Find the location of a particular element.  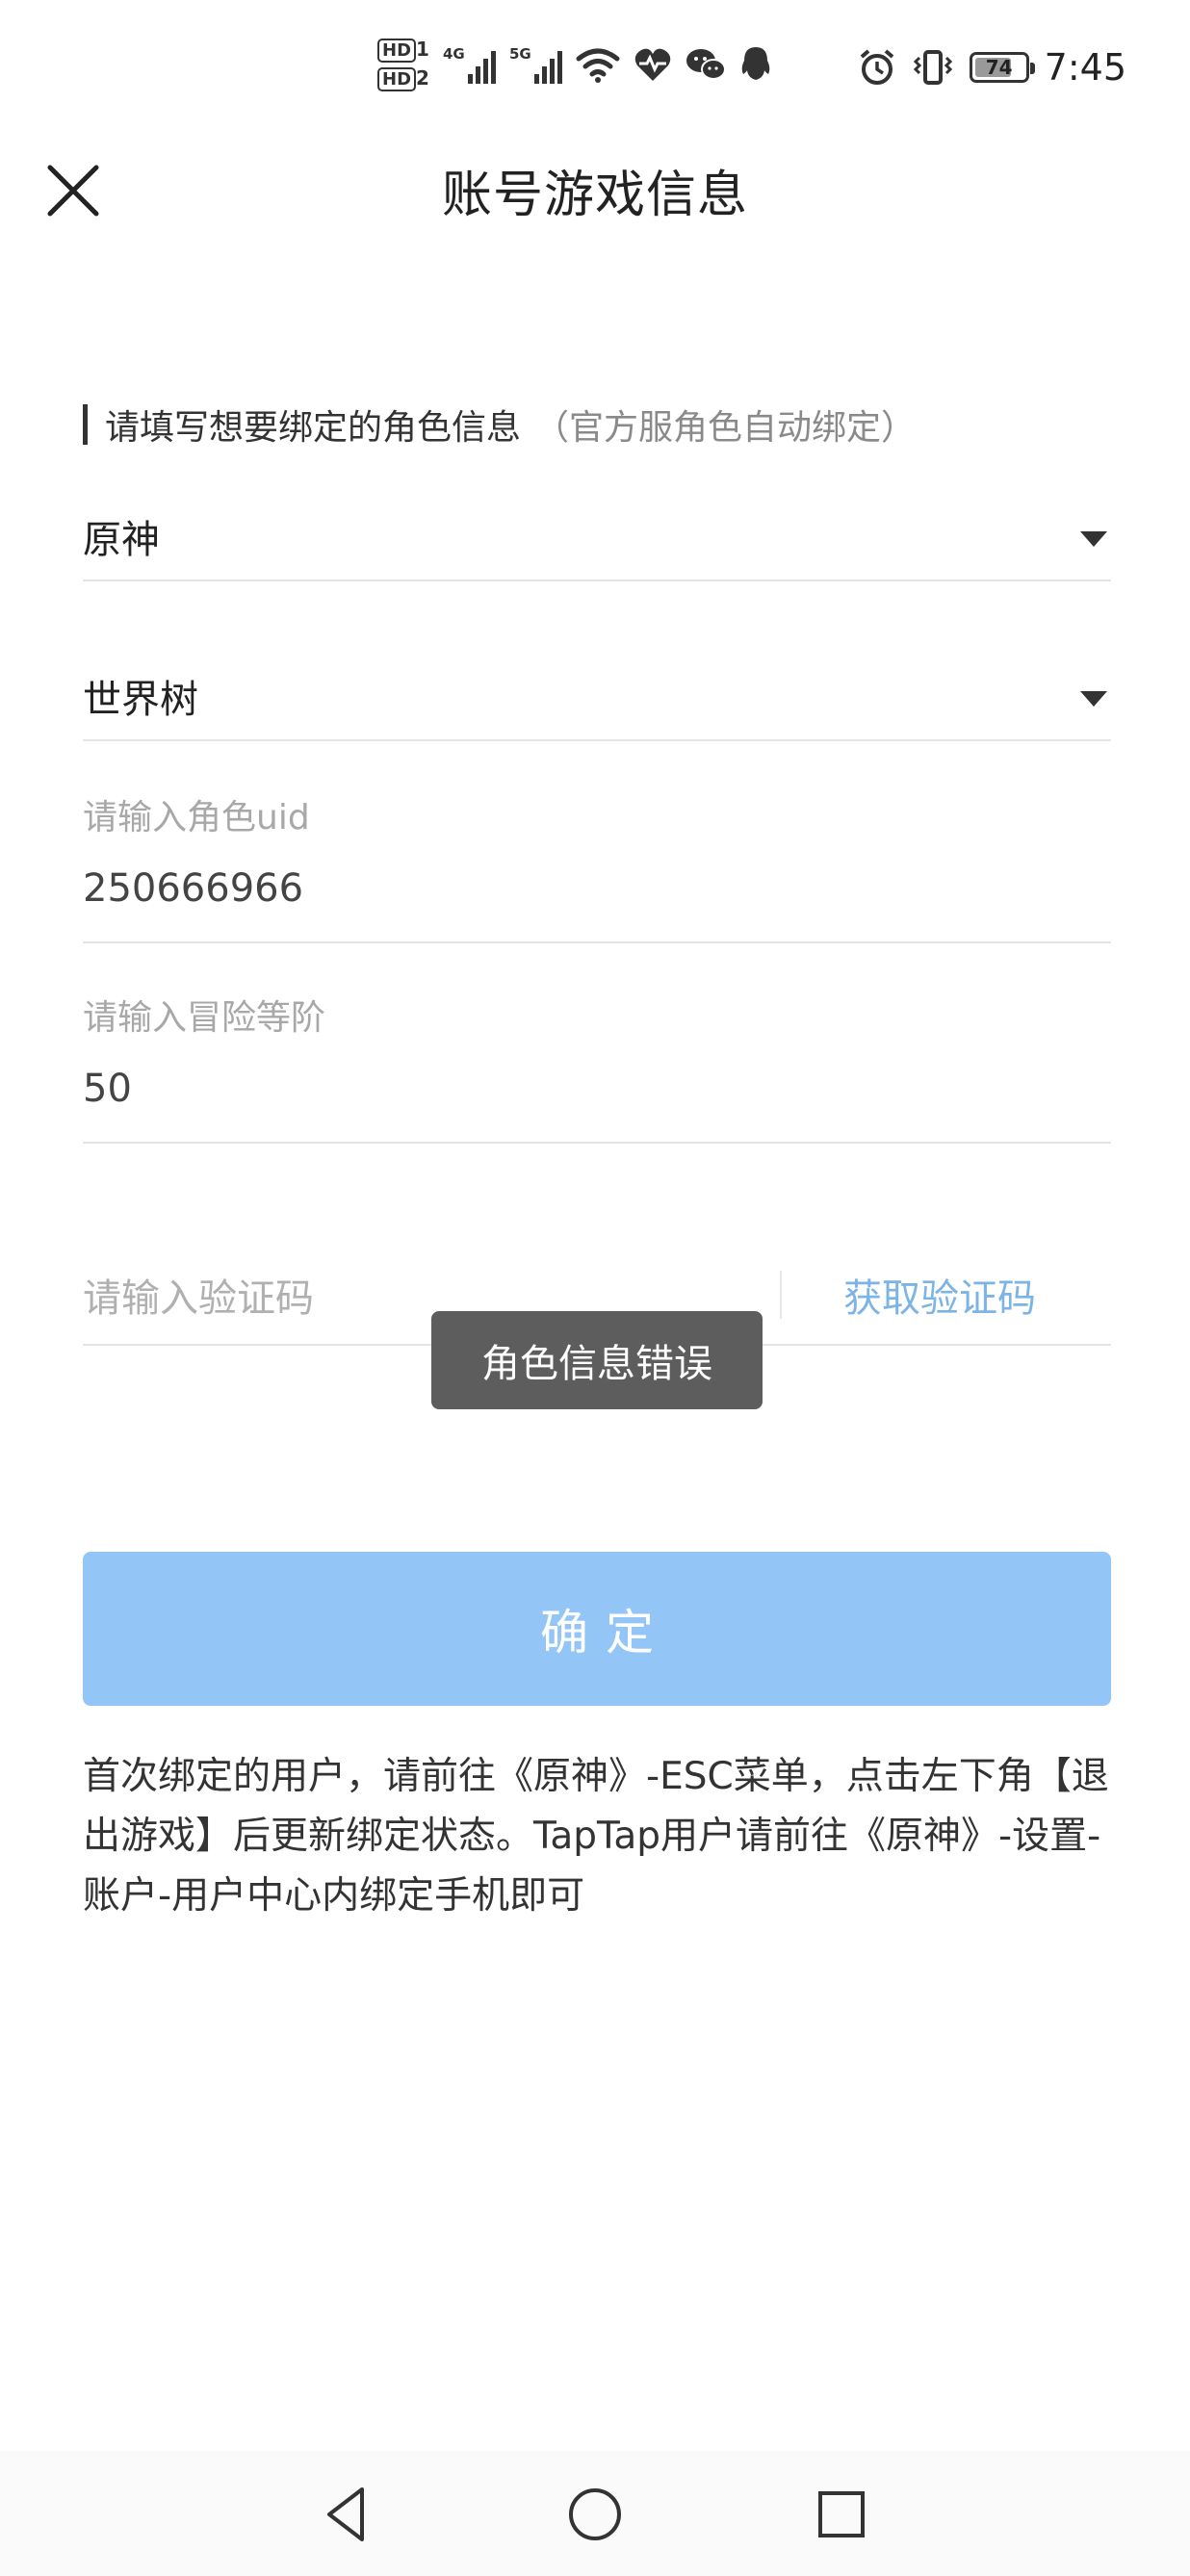

server-select: 世界树 is located at coordinates (597, 695).